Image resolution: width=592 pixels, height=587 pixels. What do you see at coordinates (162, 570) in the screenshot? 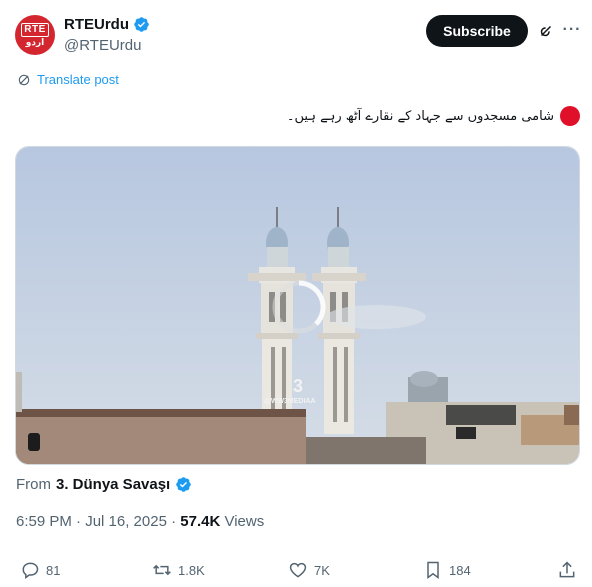
I see `repost-icon` at bounding box center [162, 570].